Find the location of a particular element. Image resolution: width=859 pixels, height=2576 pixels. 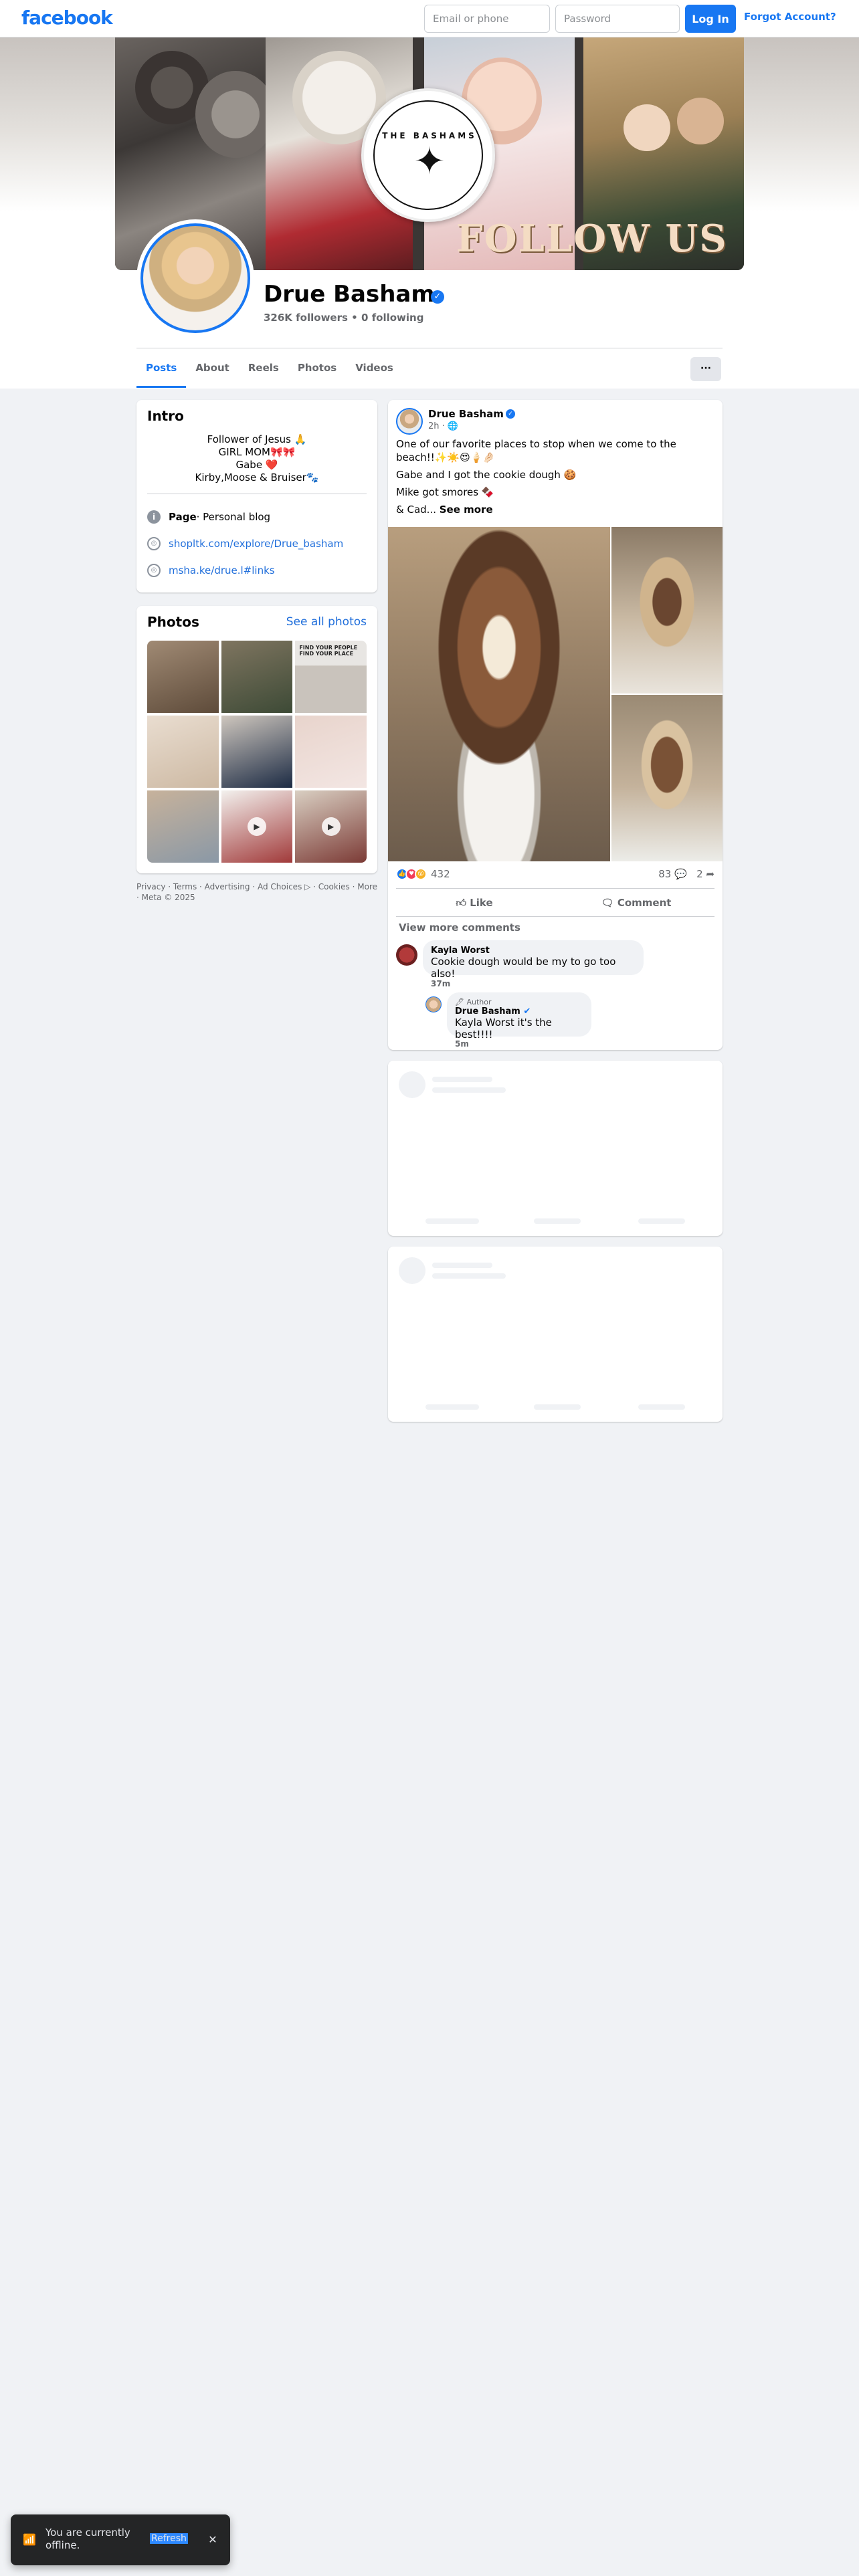

reply-author: Drue Basham ✔ is located at coordinates (519, 1011).